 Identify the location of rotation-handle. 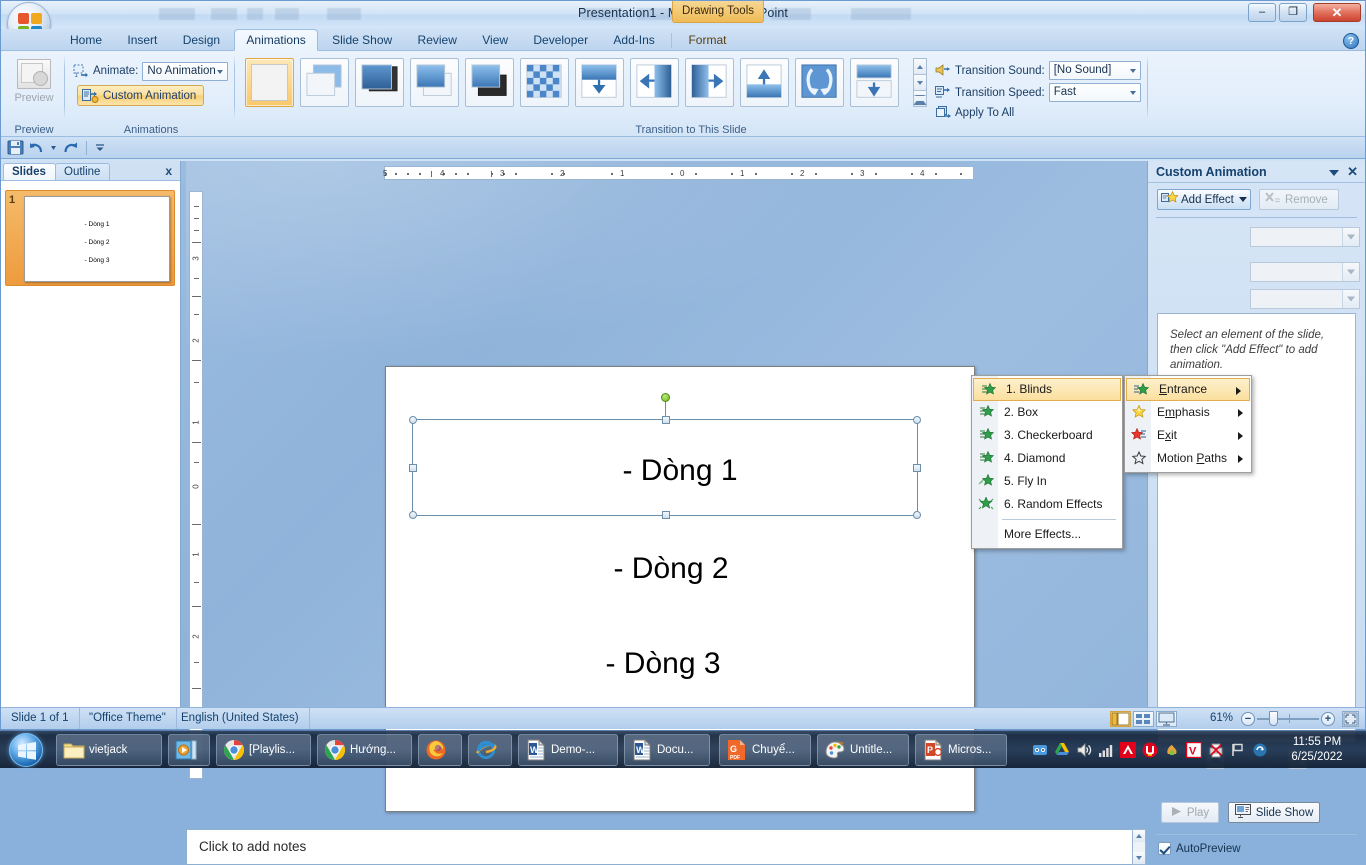
(665, 397).